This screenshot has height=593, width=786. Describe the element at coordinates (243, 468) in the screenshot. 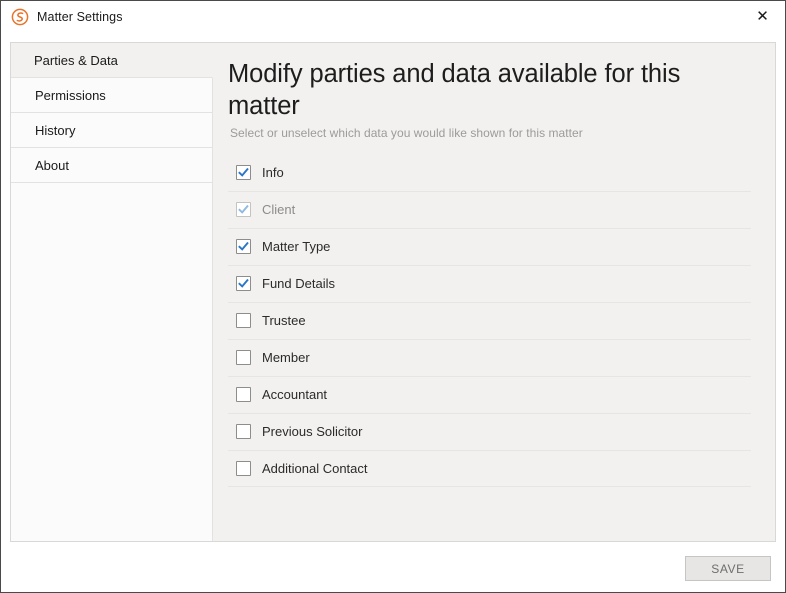

I see `checkbox-additional-contact` at that location.